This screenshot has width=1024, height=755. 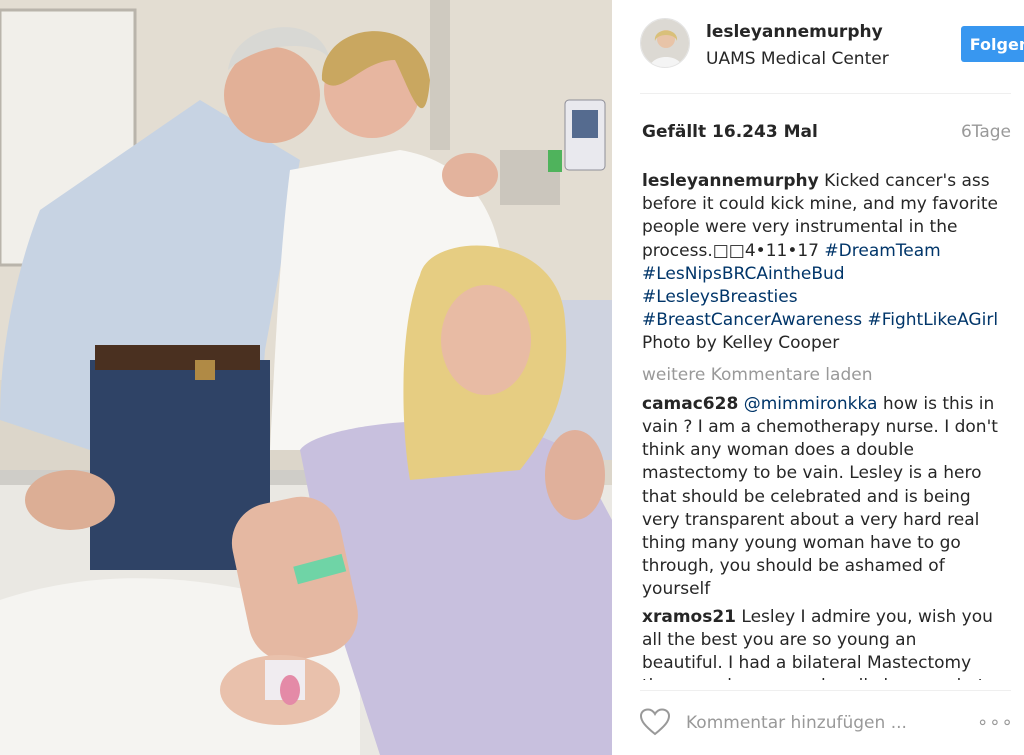 What do you see at coordinates (816, 723) in the screenshot?
I see `comment-input` at bounding box center [816, 723].